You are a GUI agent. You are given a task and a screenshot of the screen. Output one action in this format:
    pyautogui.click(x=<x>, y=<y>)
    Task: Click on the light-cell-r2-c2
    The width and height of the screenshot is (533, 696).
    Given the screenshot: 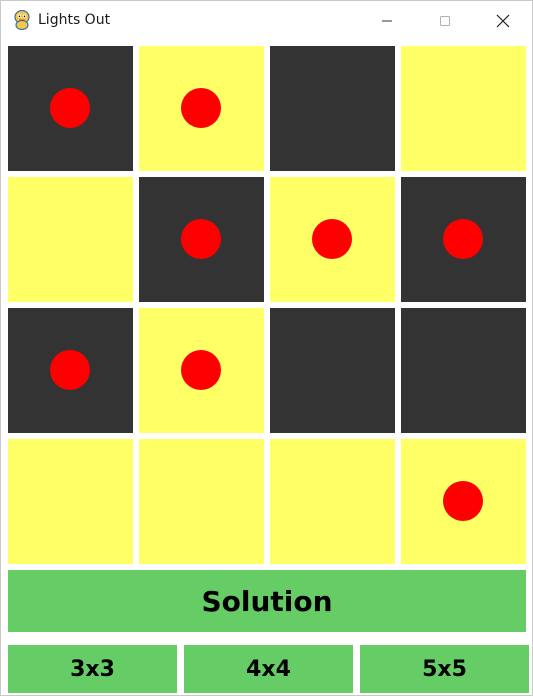 What is the action you would take?
    pyautogui.click(x=201, y=239)
    